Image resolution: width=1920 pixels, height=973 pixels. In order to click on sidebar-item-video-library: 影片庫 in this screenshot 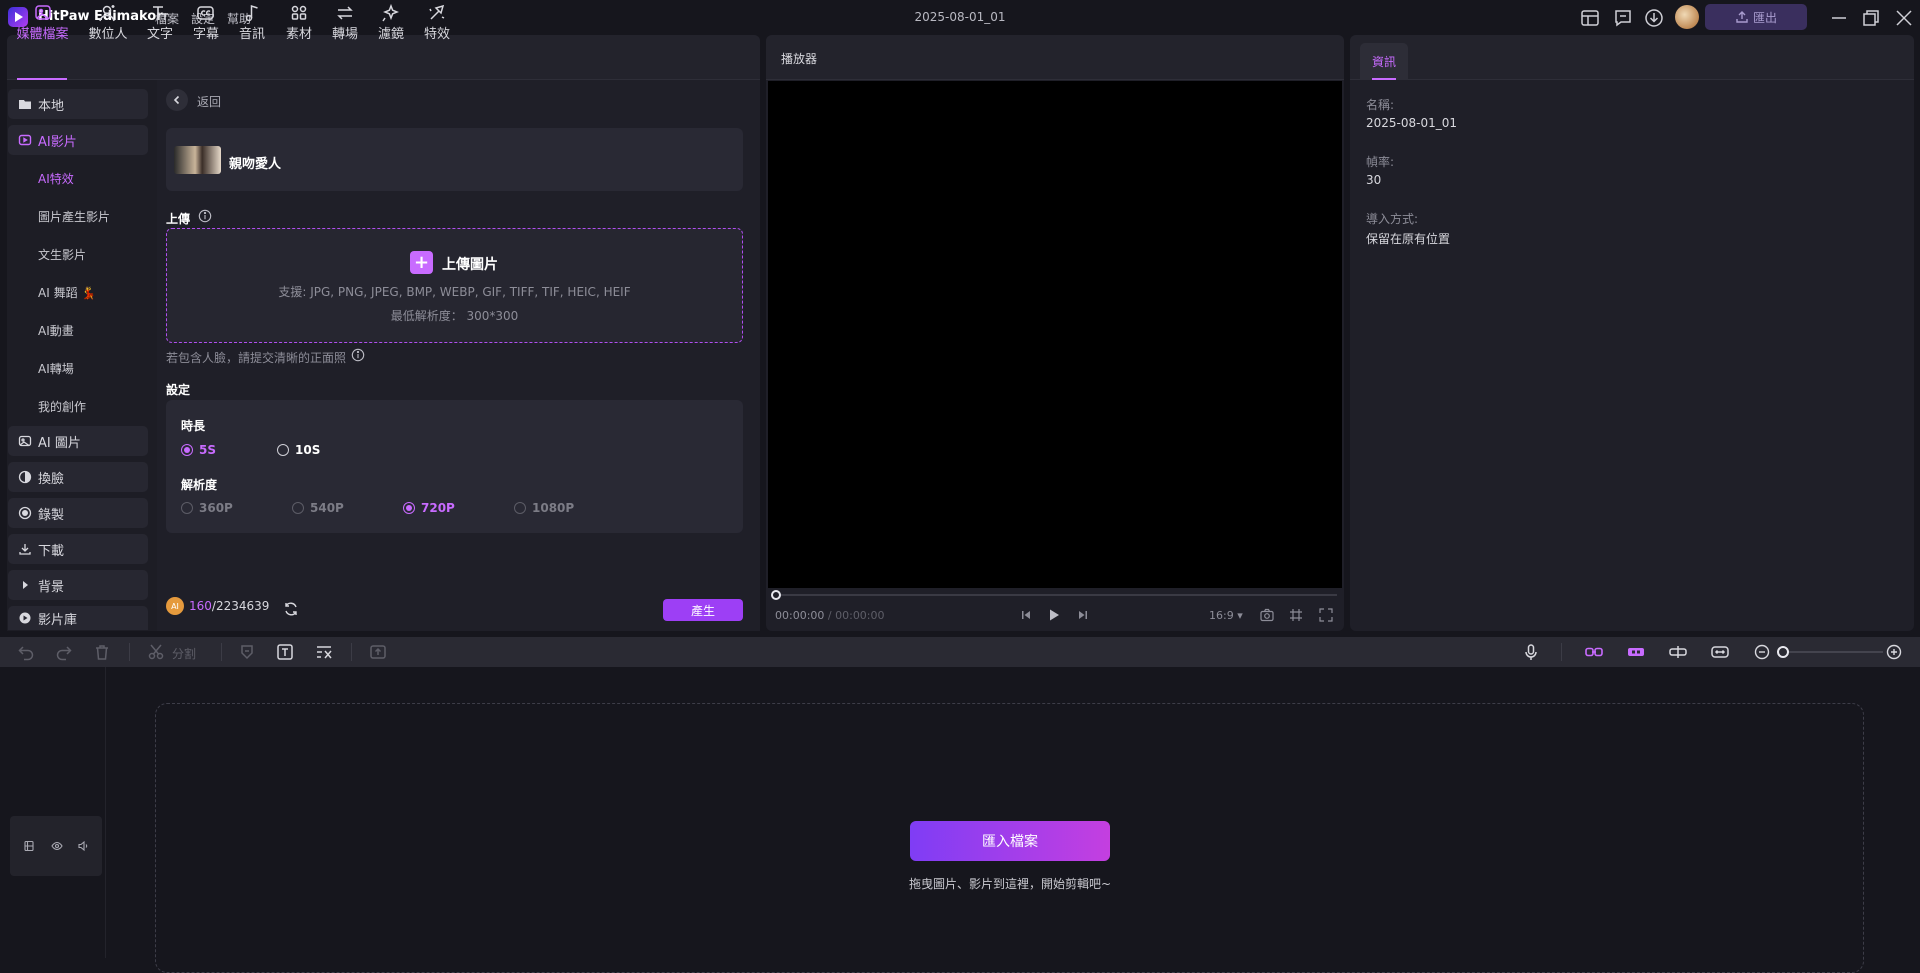, I will do `click(78, 618)`.